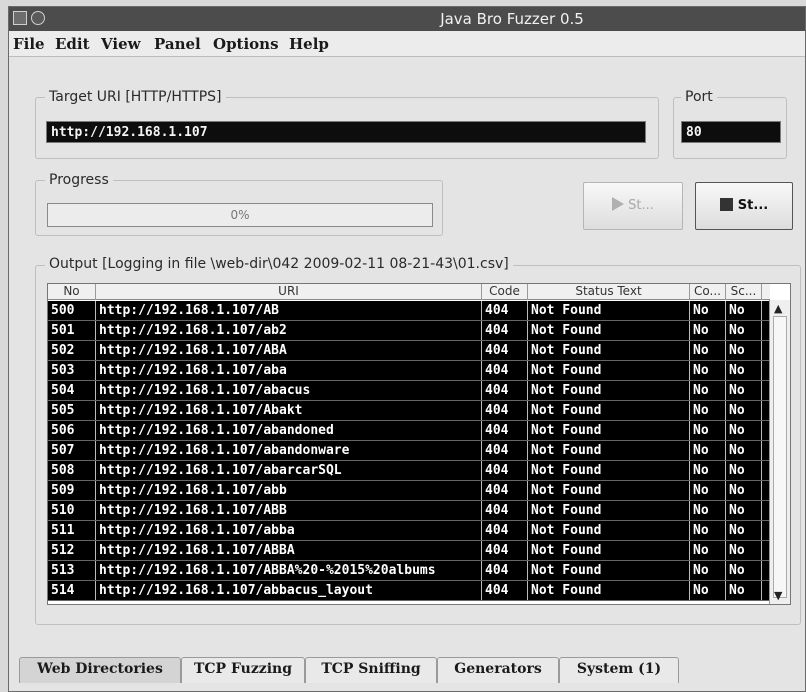 The width and height of the screenshot is (806, 692). Describe the element at coordinates (72, 590) in the screenshot. I see `cell-no: 514` at that location.